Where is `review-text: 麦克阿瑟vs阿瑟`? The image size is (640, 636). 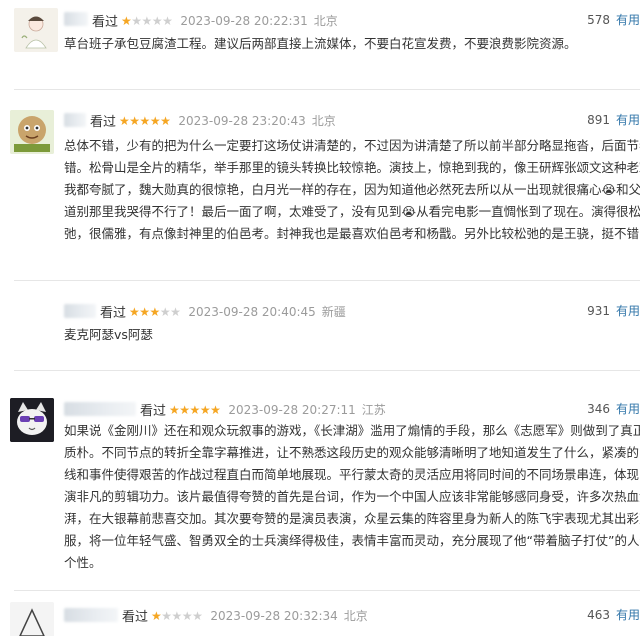 review-text: 麦克阿瑟vs阿瑟 is located at coordinates (108, 334).